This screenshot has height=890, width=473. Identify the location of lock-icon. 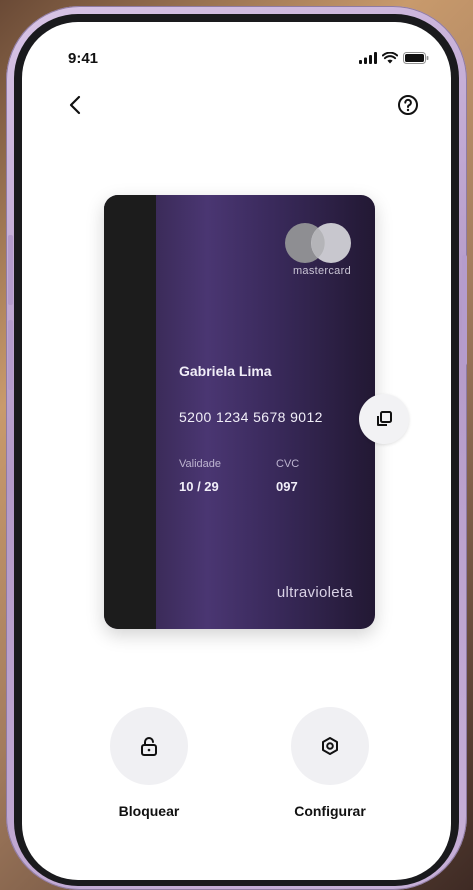
(149, 746).